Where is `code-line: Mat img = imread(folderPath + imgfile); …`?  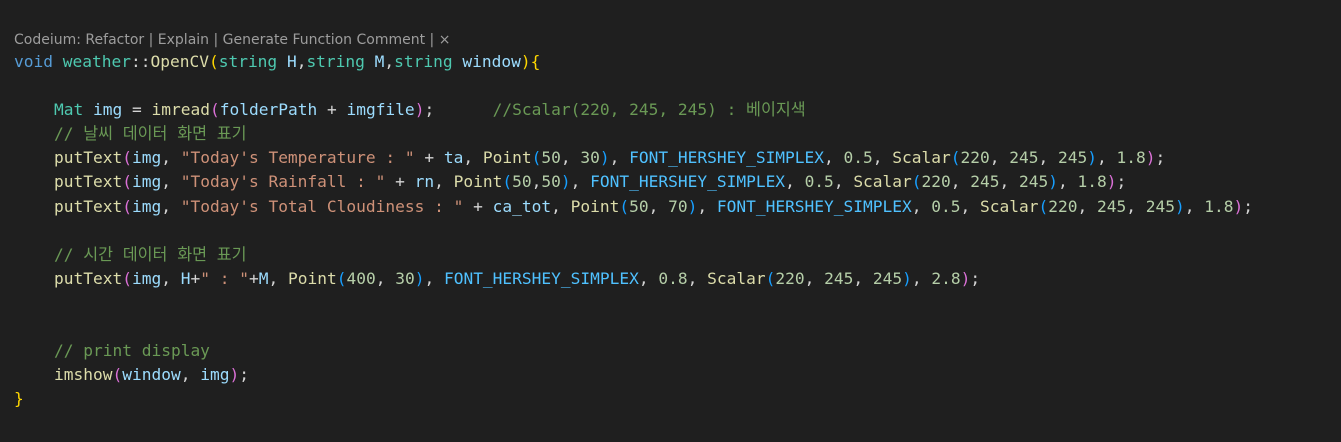
code-line: Mat img = imread(folderPath + imgfile); … is located at coordinates (670, 110).